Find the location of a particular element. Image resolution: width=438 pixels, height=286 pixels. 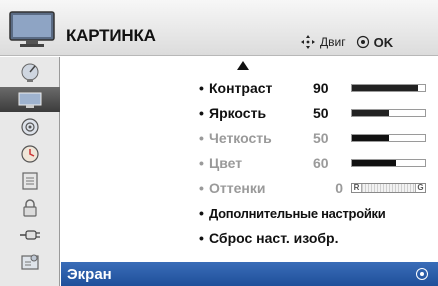

sidebar-item-time is located at coordinates (30, 153).